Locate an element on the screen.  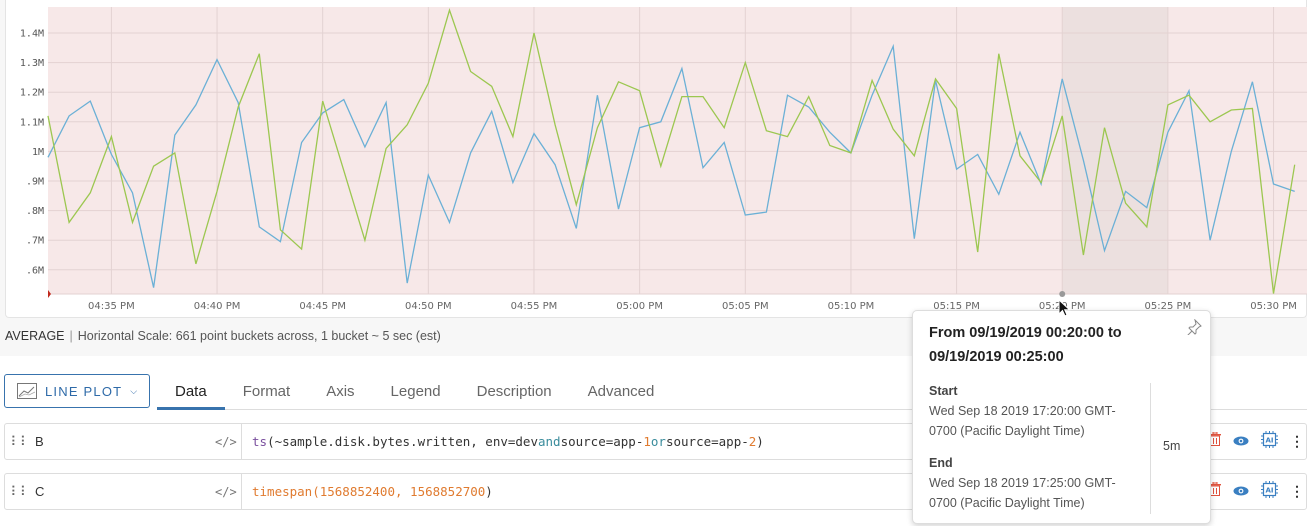
aggregation-label: AVERAGE is located at coordinates (35, 336).